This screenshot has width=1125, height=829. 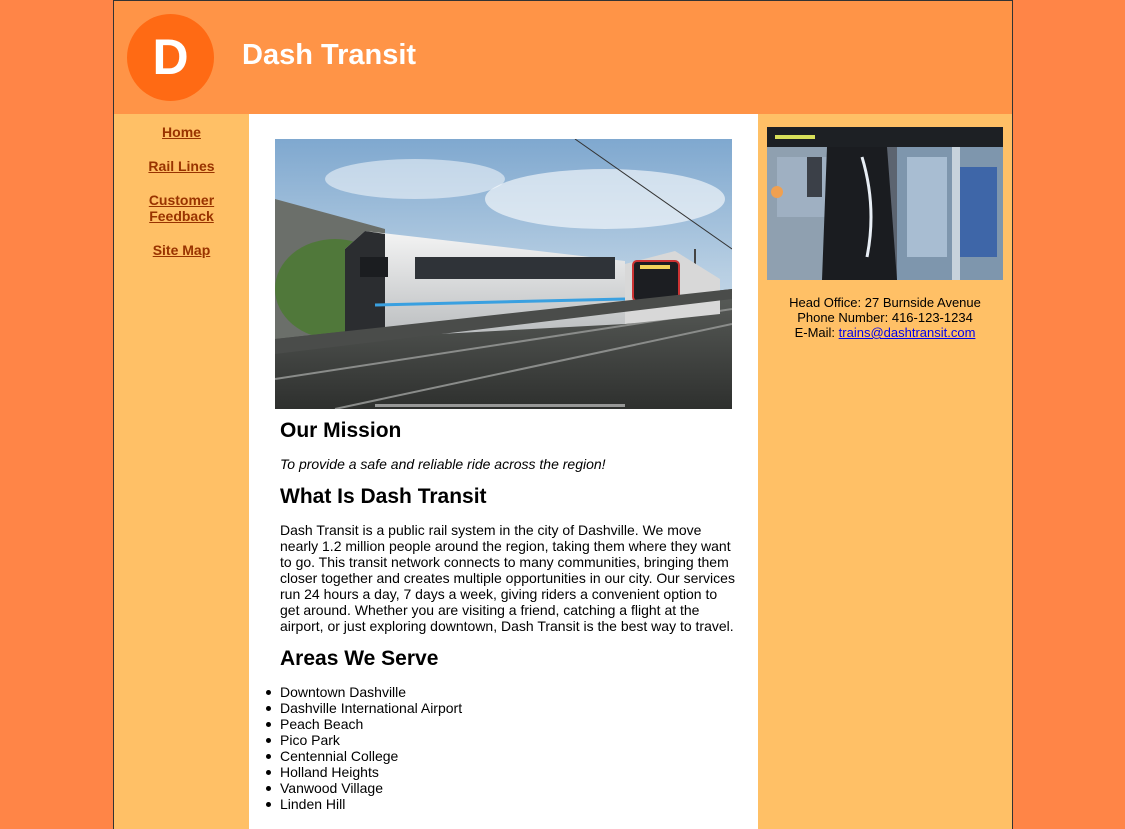 I want to click on list-item: Downtown Dashville, so click(x=485, y=692).